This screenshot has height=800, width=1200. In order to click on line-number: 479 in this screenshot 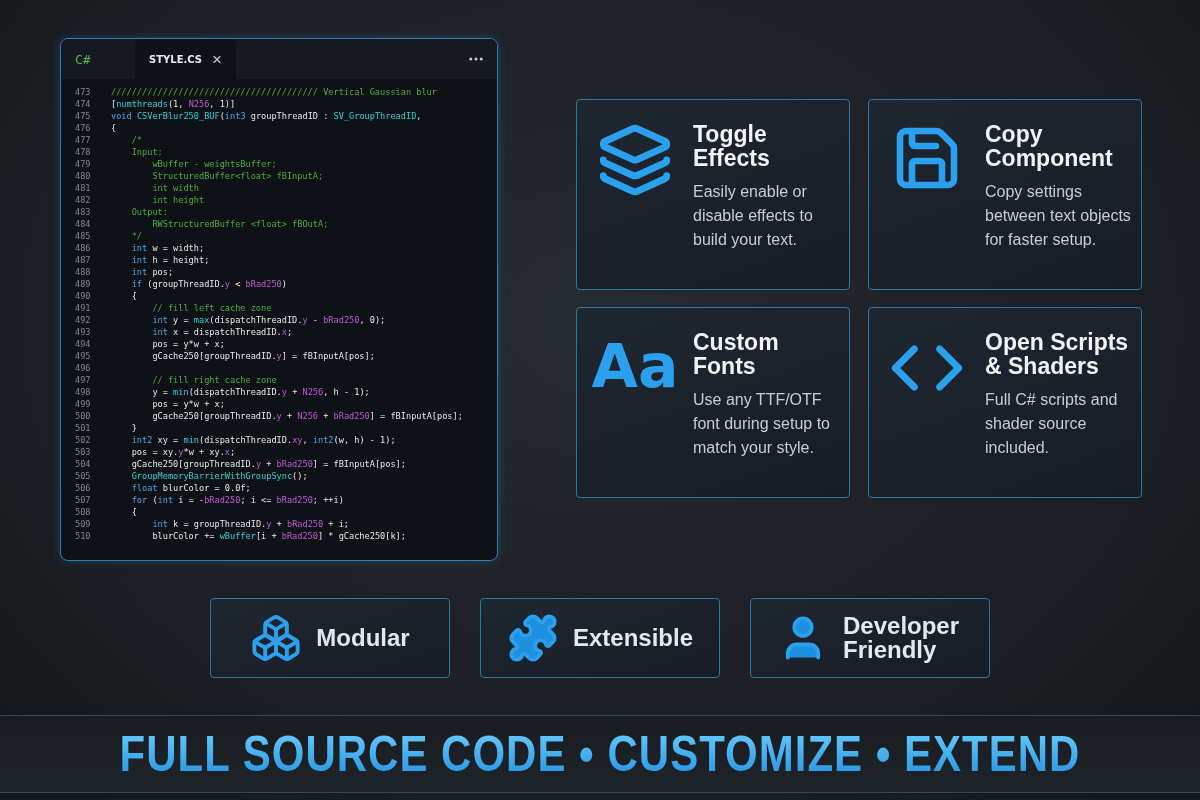, I will do `click(83, 164)`.